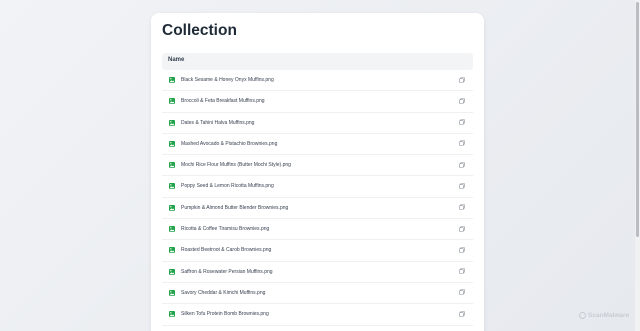 This screenshot has width=640, height=331. Describe the element at coordinates (317, 230) in the screenshot. I see `table-row: Ricotta & Coffee Tiramisu Brownies.png` at that location.